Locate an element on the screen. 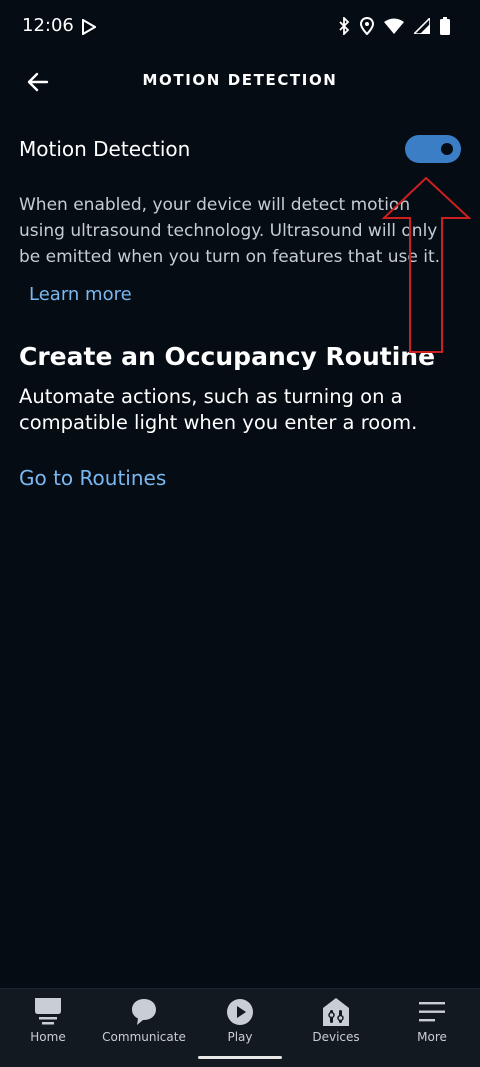  go-to-routines-link: Go to Routines is located at coordinates (92, 478).